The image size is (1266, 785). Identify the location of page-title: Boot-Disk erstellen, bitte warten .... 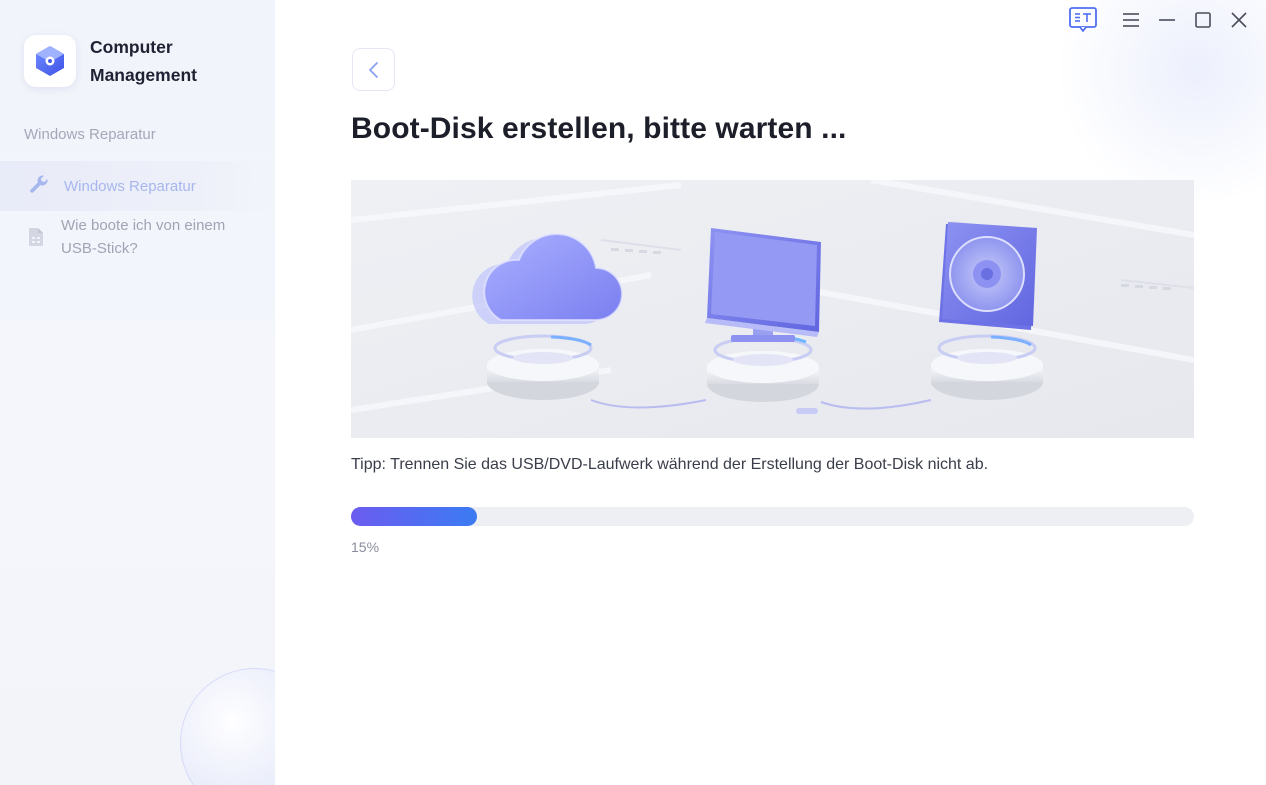
(599, 128).